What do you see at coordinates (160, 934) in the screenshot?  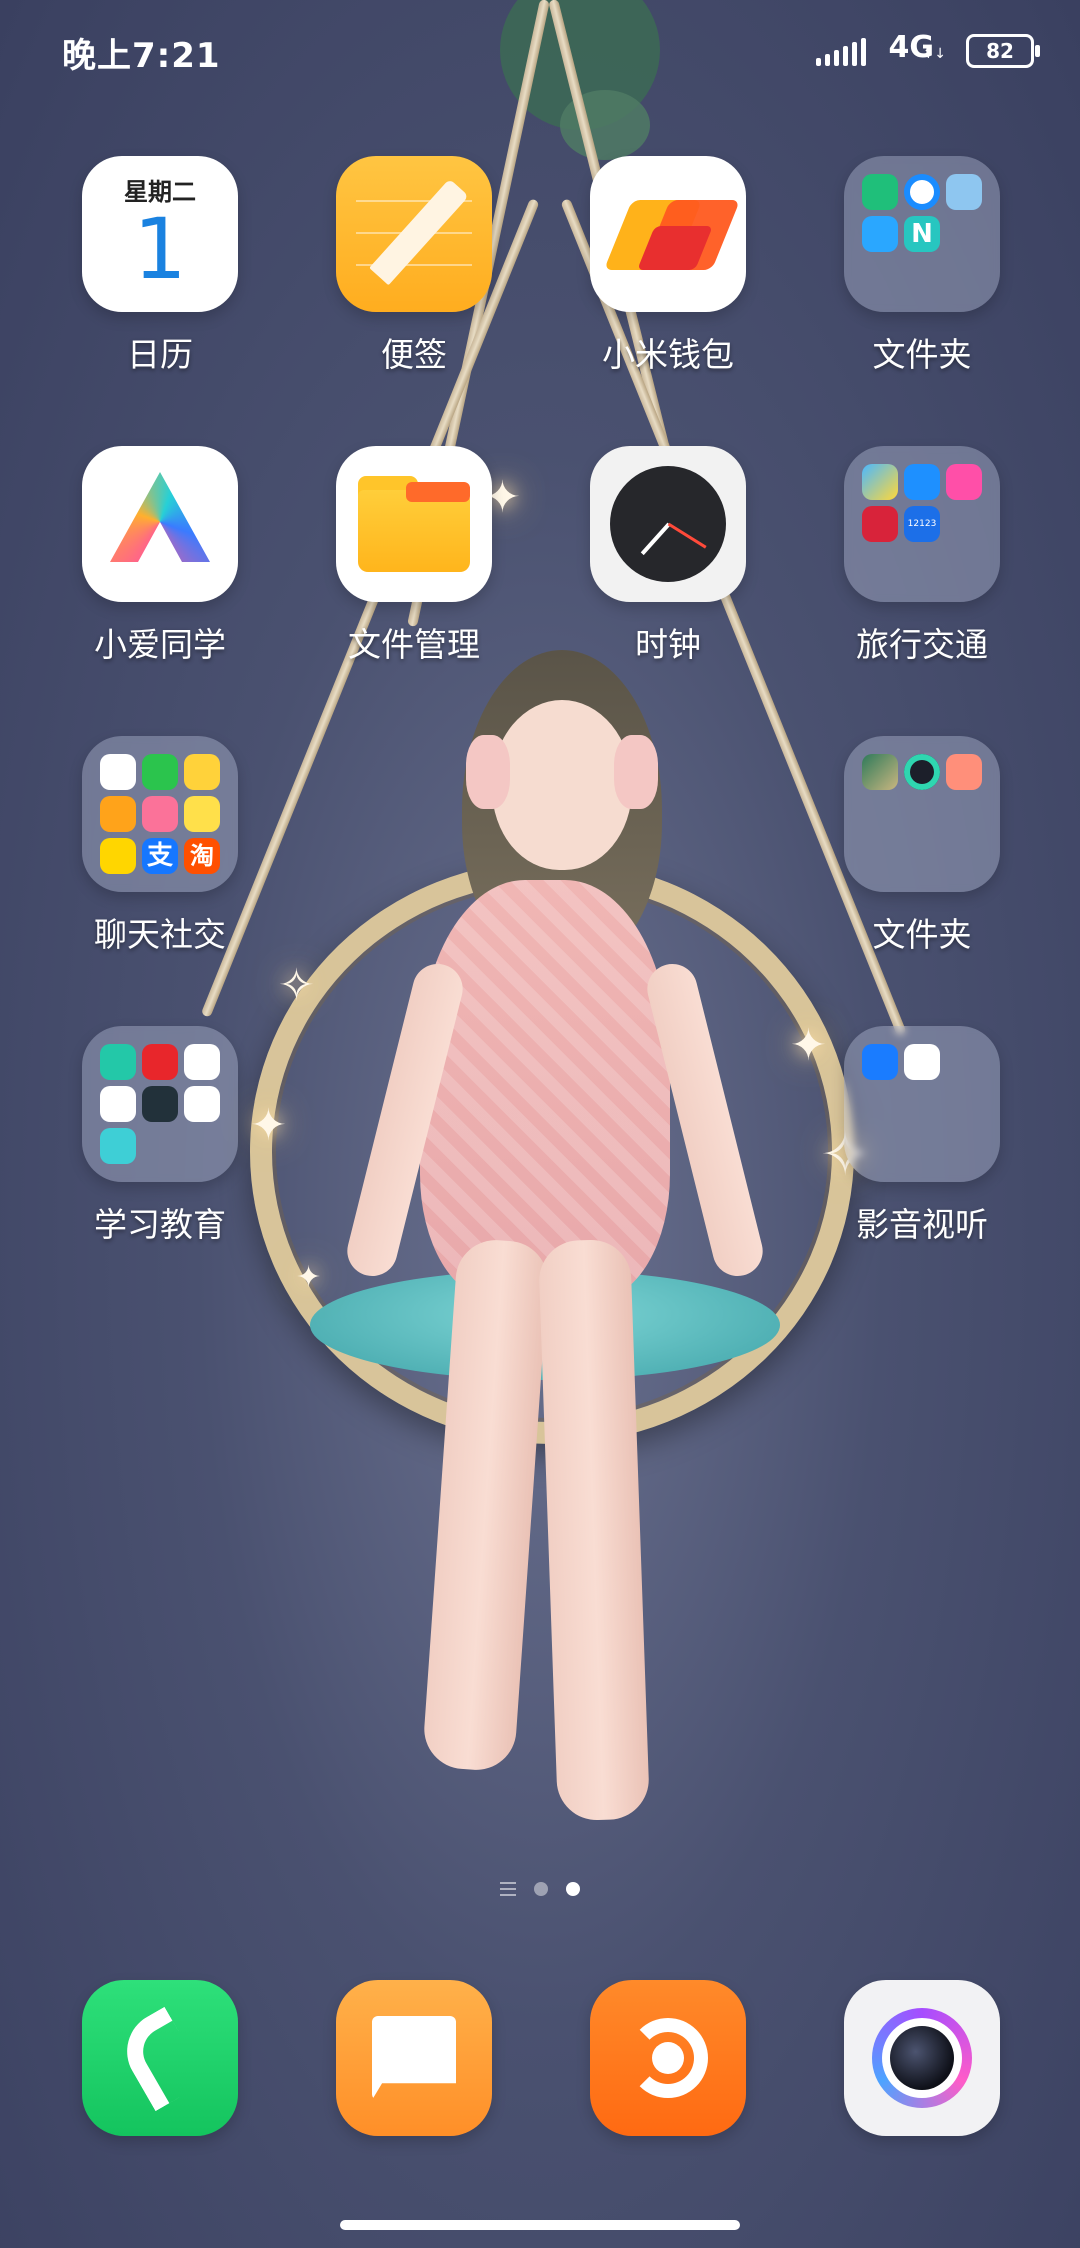 I see `app-label: 聊天社交` at bounding box center [160, 934].